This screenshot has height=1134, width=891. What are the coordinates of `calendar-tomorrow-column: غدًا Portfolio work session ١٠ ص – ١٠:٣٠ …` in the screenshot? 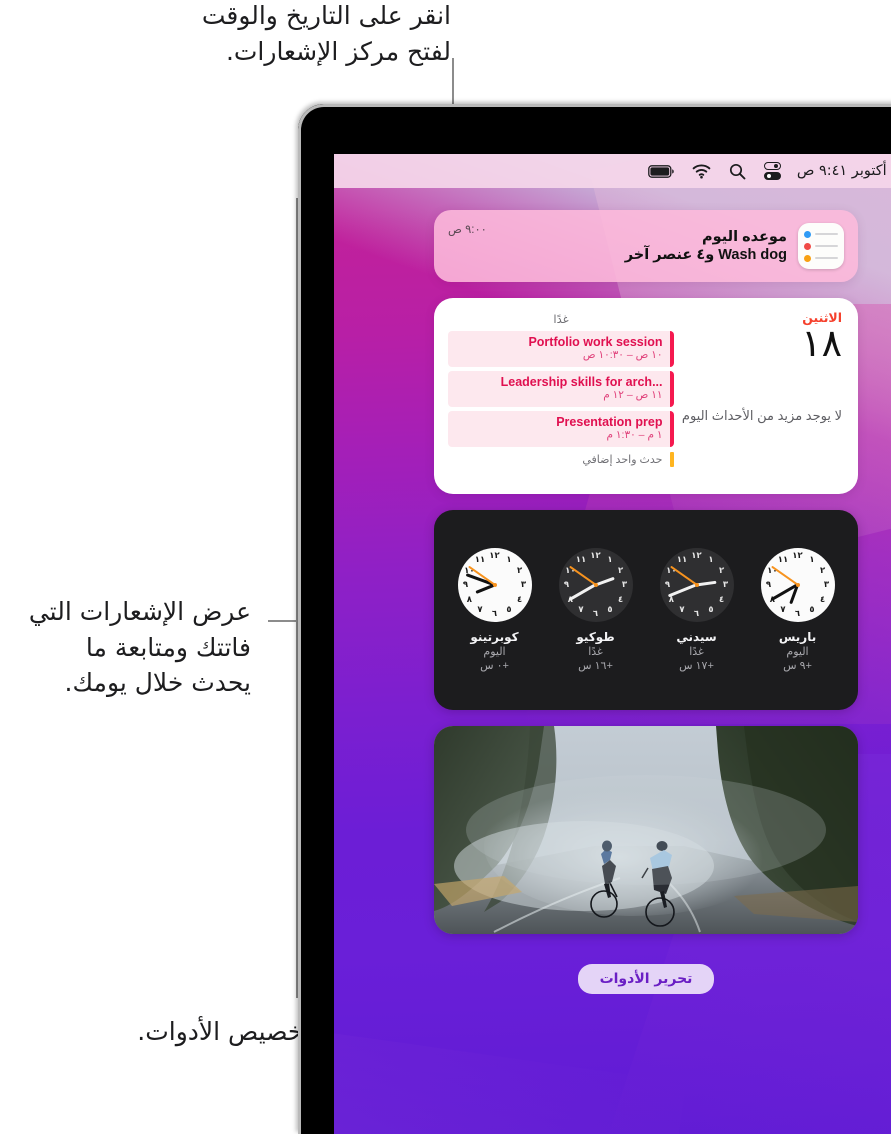 It's located at (561, 397).